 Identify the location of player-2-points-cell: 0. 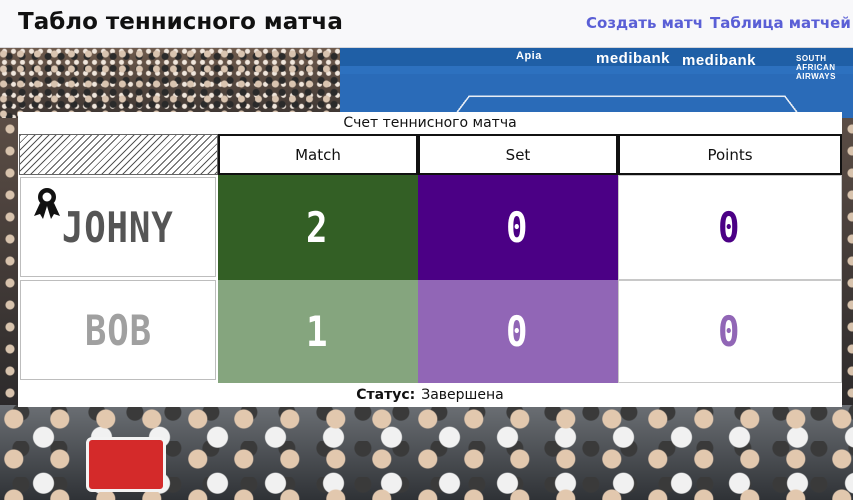
(730, 331).